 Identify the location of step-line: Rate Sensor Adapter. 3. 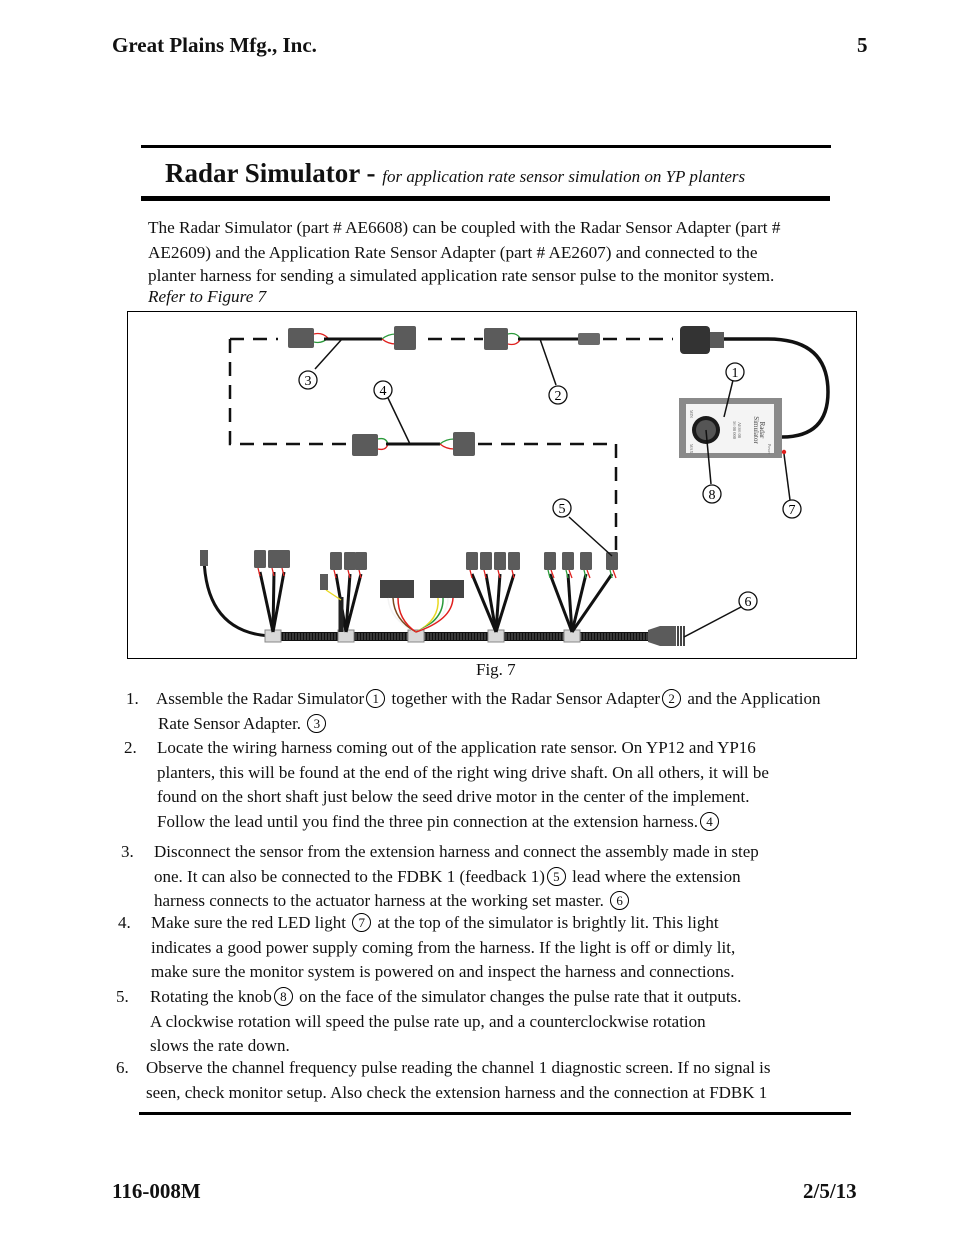
(488, 724).